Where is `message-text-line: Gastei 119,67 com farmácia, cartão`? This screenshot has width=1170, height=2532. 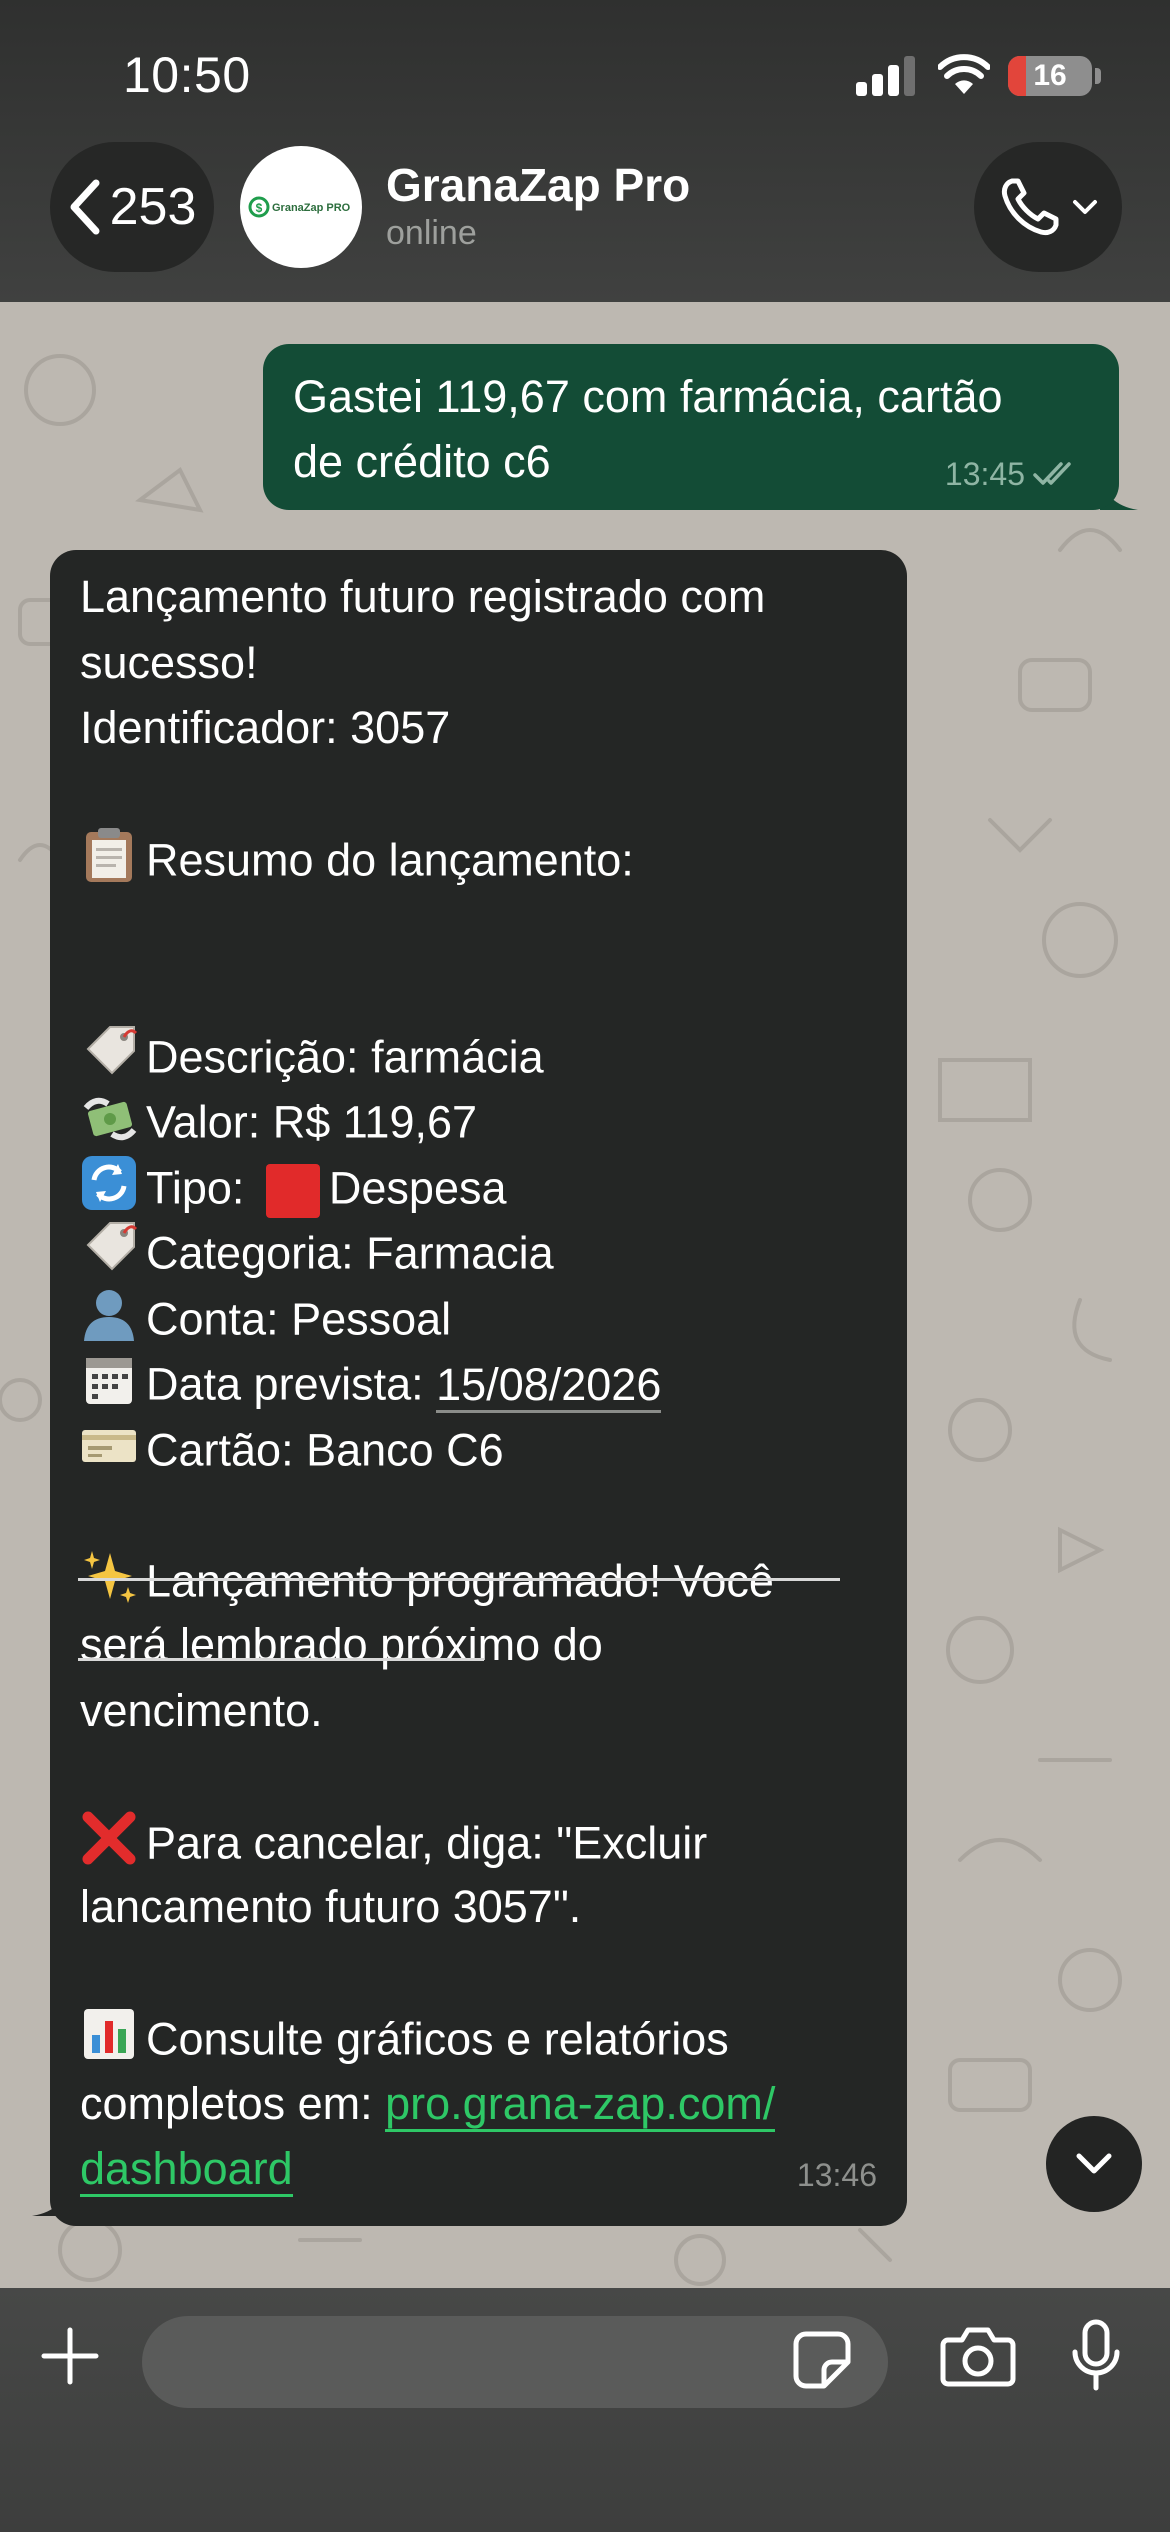 message-text-line: Gastei 119,67 com farmácia, cartão is located at coordinates (648, 396).